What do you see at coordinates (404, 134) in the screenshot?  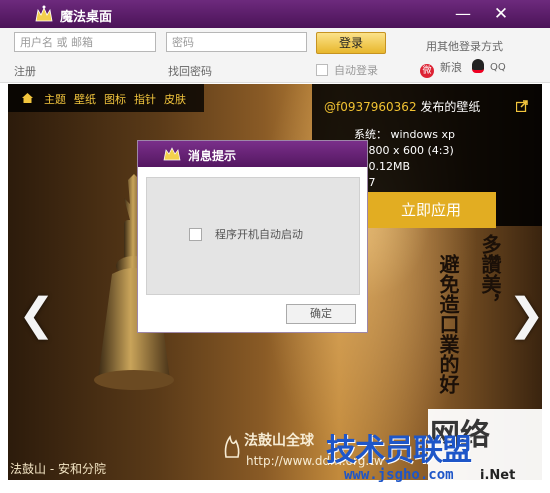 I see `spec-system: 系统： windows xp` at bounding box center [404, 134].